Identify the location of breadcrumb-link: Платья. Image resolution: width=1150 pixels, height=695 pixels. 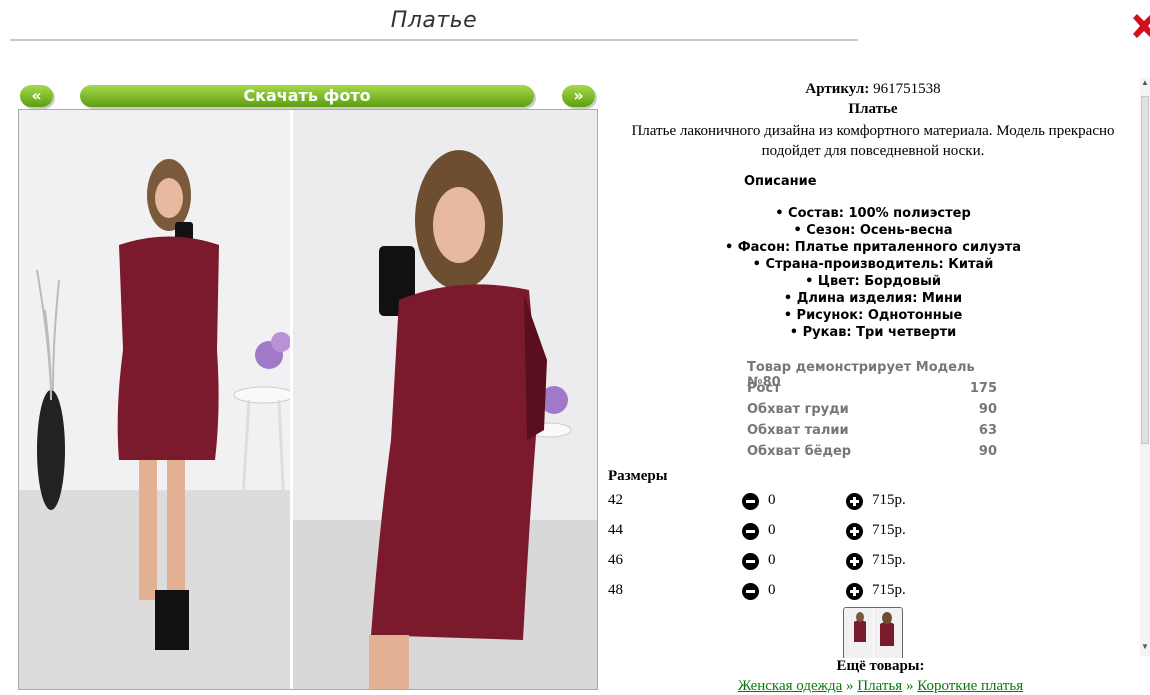
(879, 686).